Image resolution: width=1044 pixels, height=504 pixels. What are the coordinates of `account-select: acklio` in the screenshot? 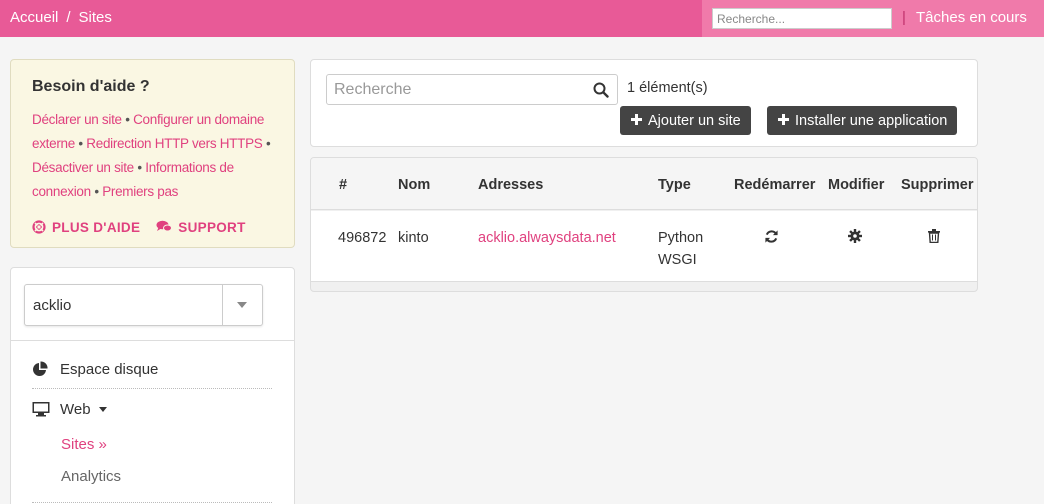 It's located at (143, 305).